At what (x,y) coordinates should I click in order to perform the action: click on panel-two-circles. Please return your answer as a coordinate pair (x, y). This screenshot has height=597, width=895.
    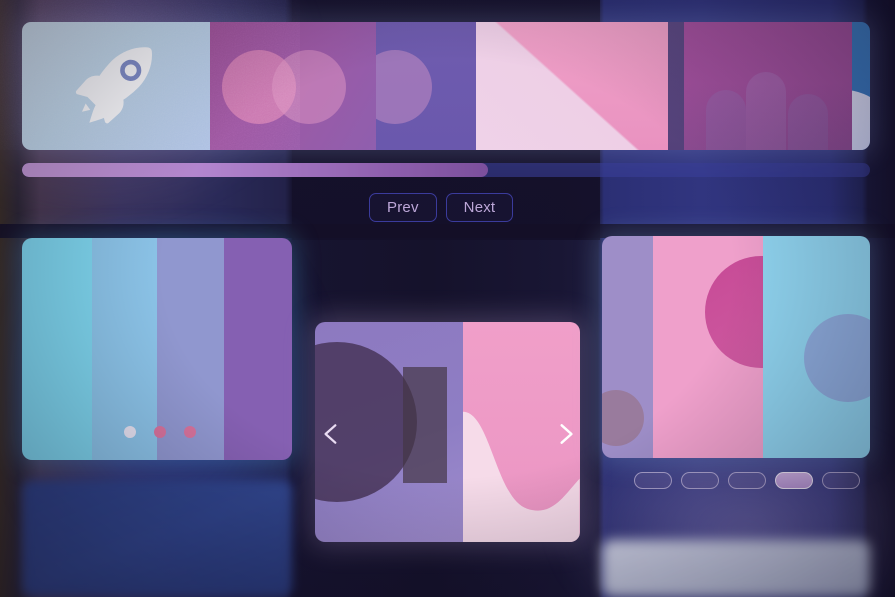
    Looking at the image, I should click on (293, 86).